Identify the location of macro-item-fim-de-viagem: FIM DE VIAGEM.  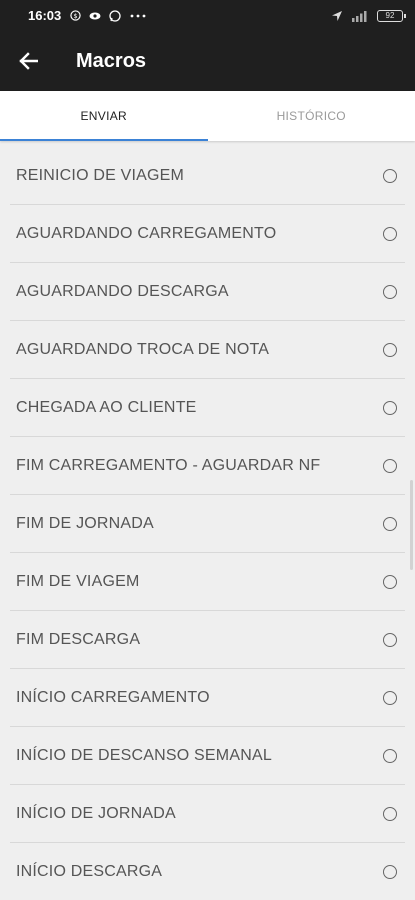
(207, 582).